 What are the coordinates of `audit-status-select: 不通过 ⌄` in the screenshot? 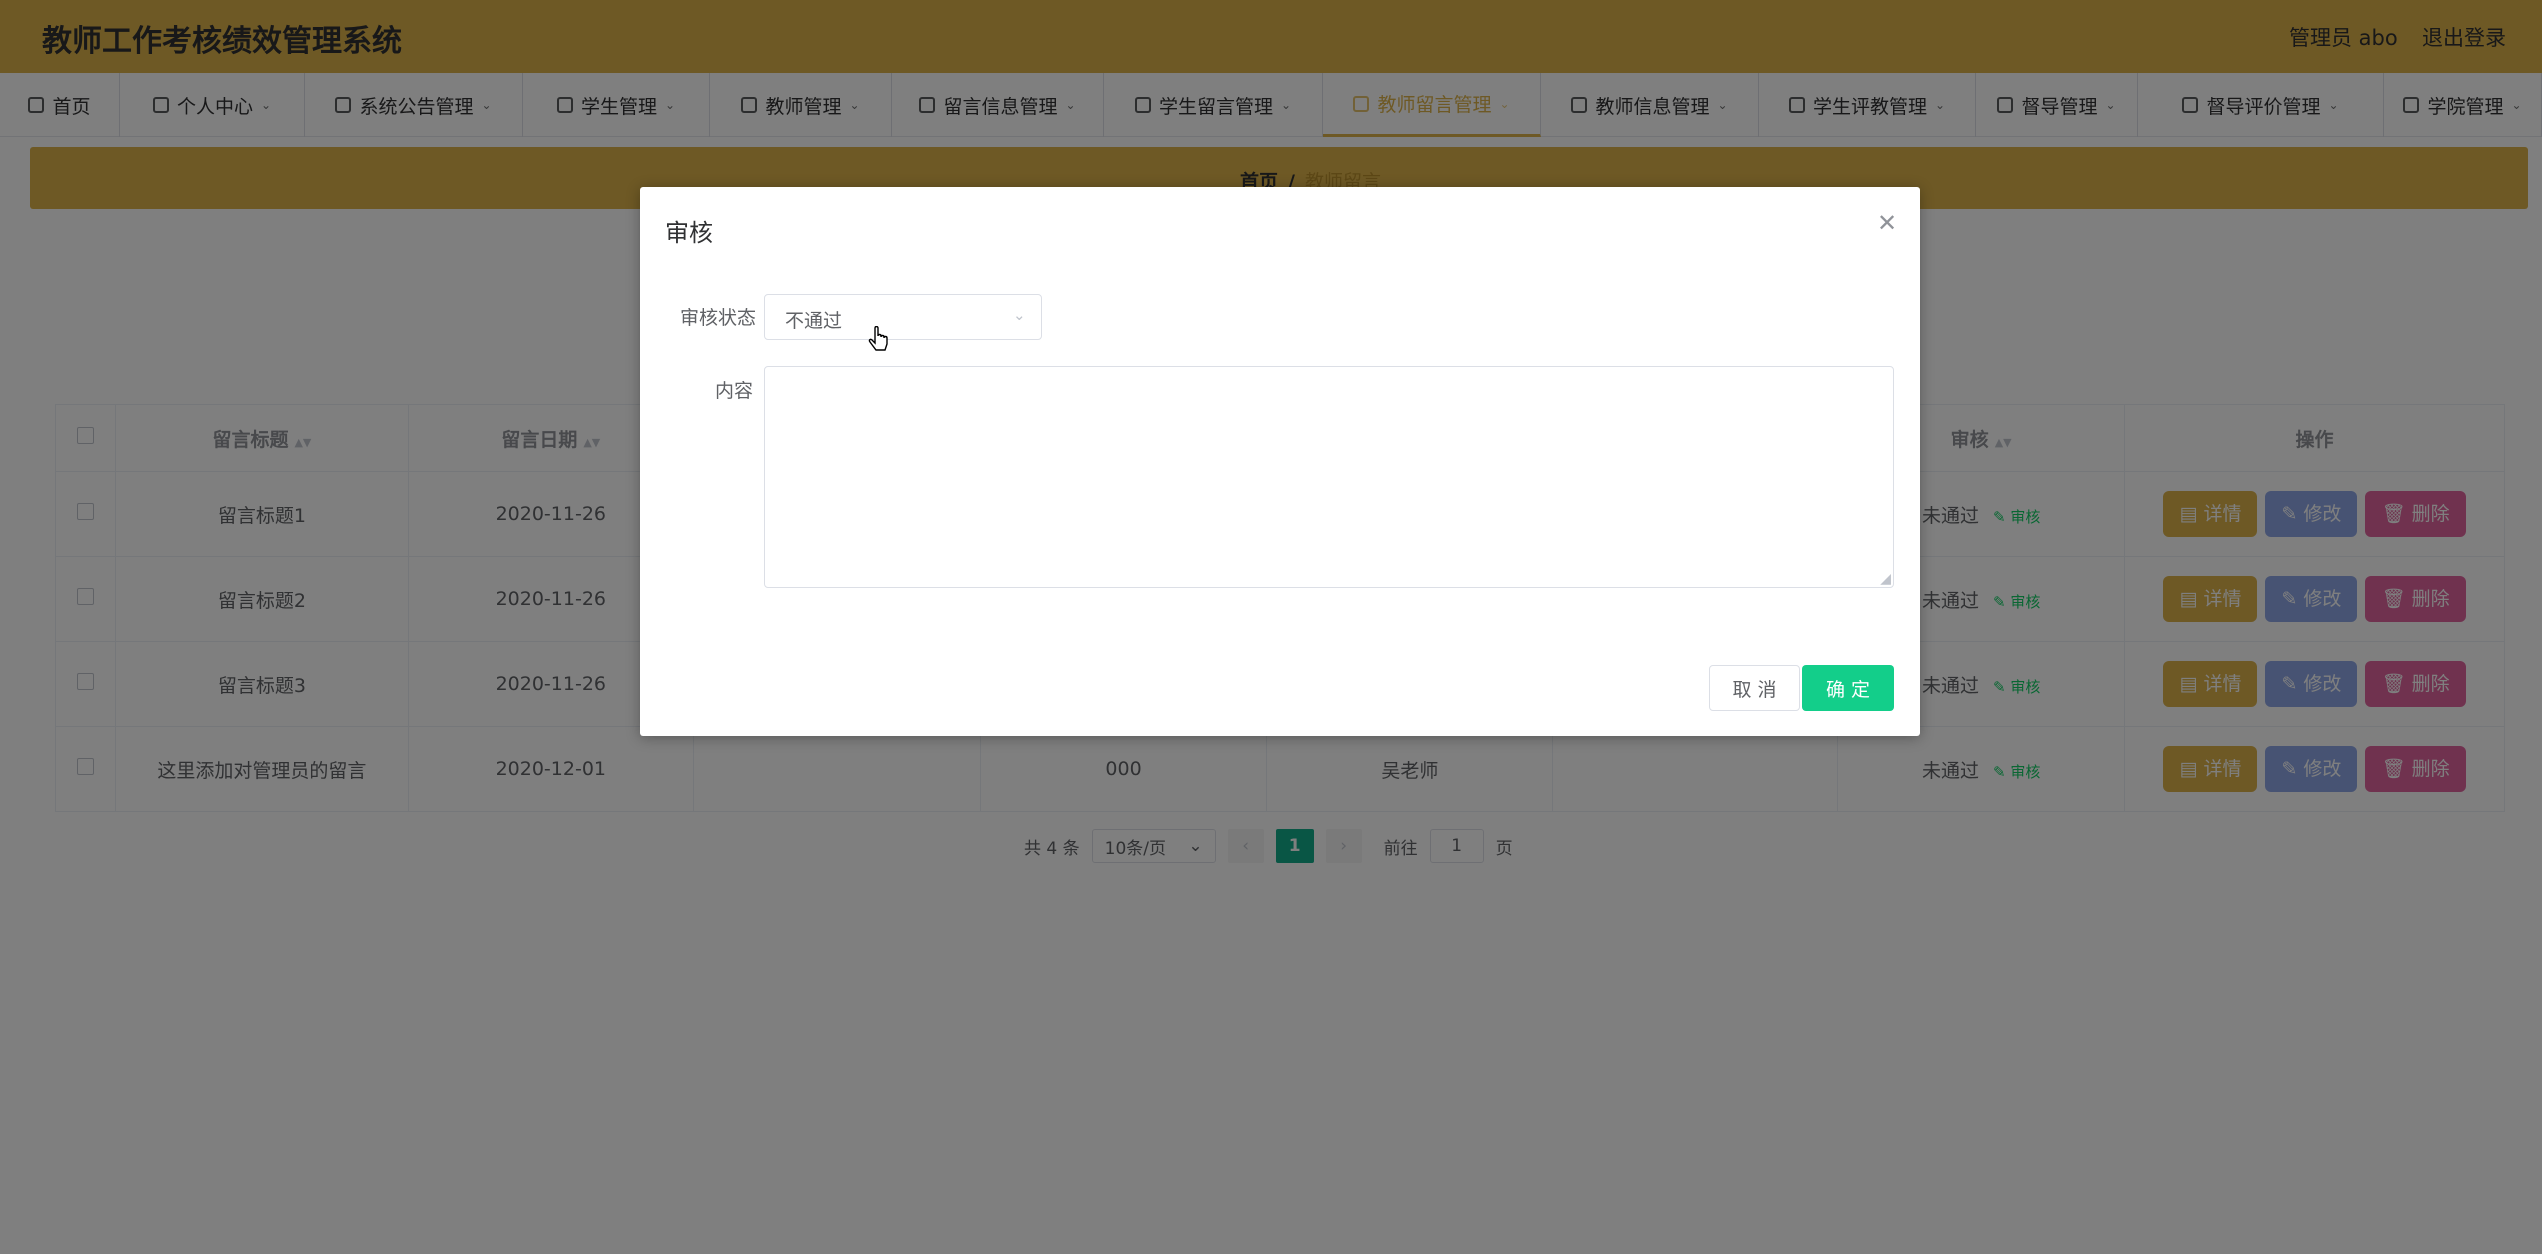 It's located at (903, 317).